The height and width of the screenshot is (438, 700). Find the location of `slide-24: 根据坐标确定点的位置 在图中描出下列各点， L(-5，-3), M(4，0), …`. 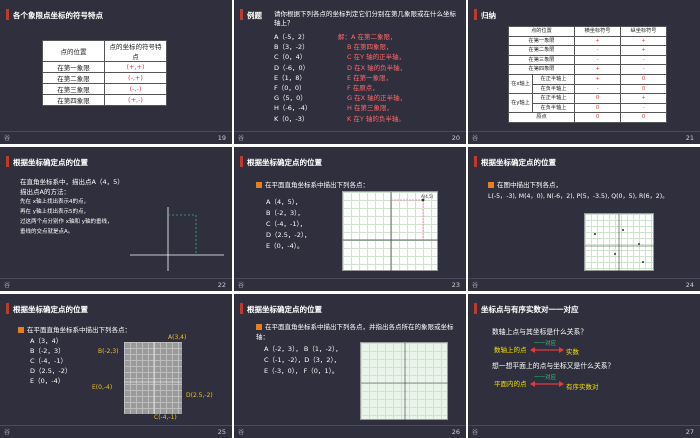

slide-24: 根据坐标确定点的位置 在图中描出下列各点， L(-5，-3), M(4，0), … is located at coordinates (584, 219).